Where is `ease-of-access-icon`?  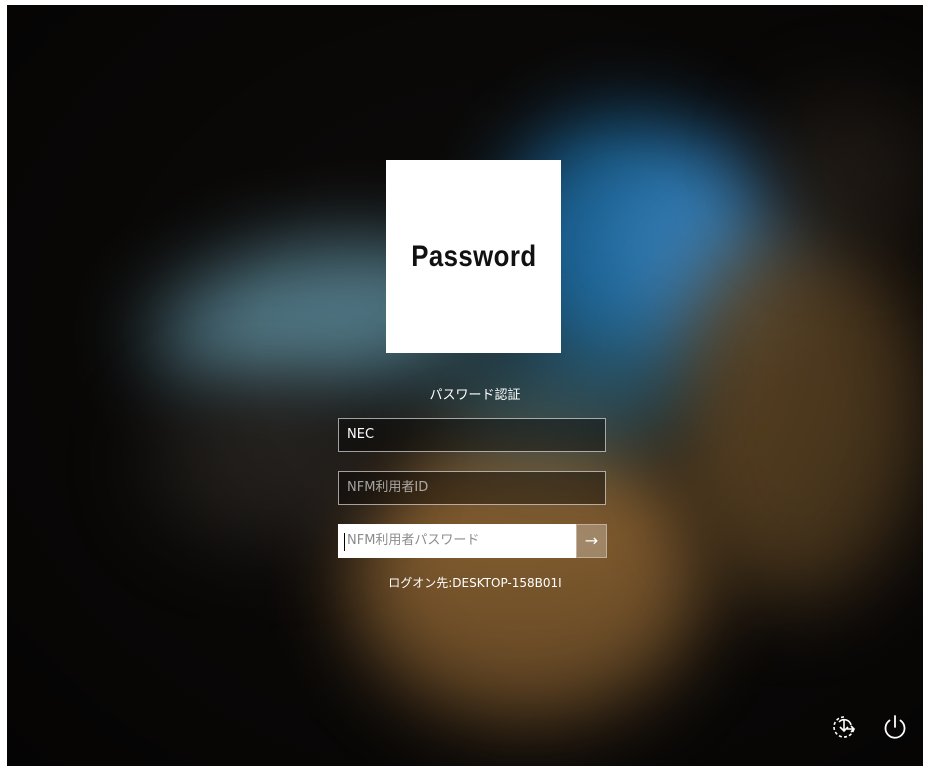
ease-of-access-icon is located at coordinates (844, 727).